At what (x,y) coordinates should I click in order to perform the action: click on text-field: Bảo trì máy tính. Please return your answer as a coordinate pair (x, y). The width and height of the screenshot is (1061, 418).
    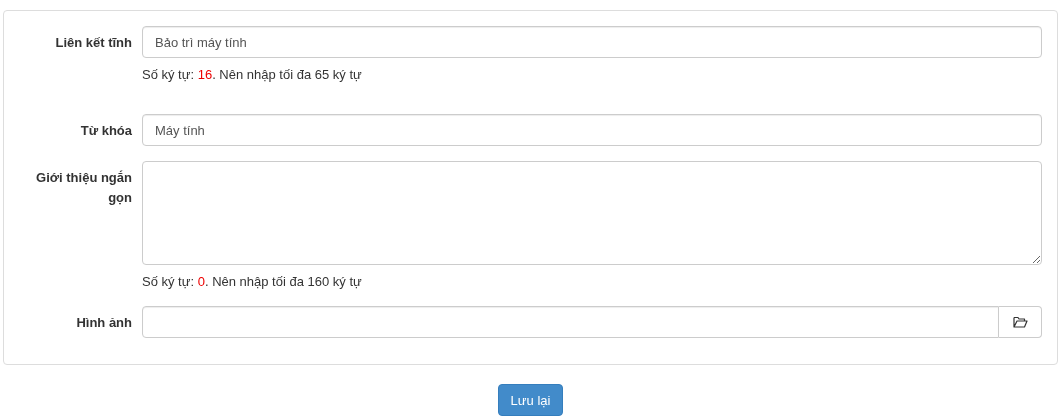
    Looking at the image, I should click on (592, 42).